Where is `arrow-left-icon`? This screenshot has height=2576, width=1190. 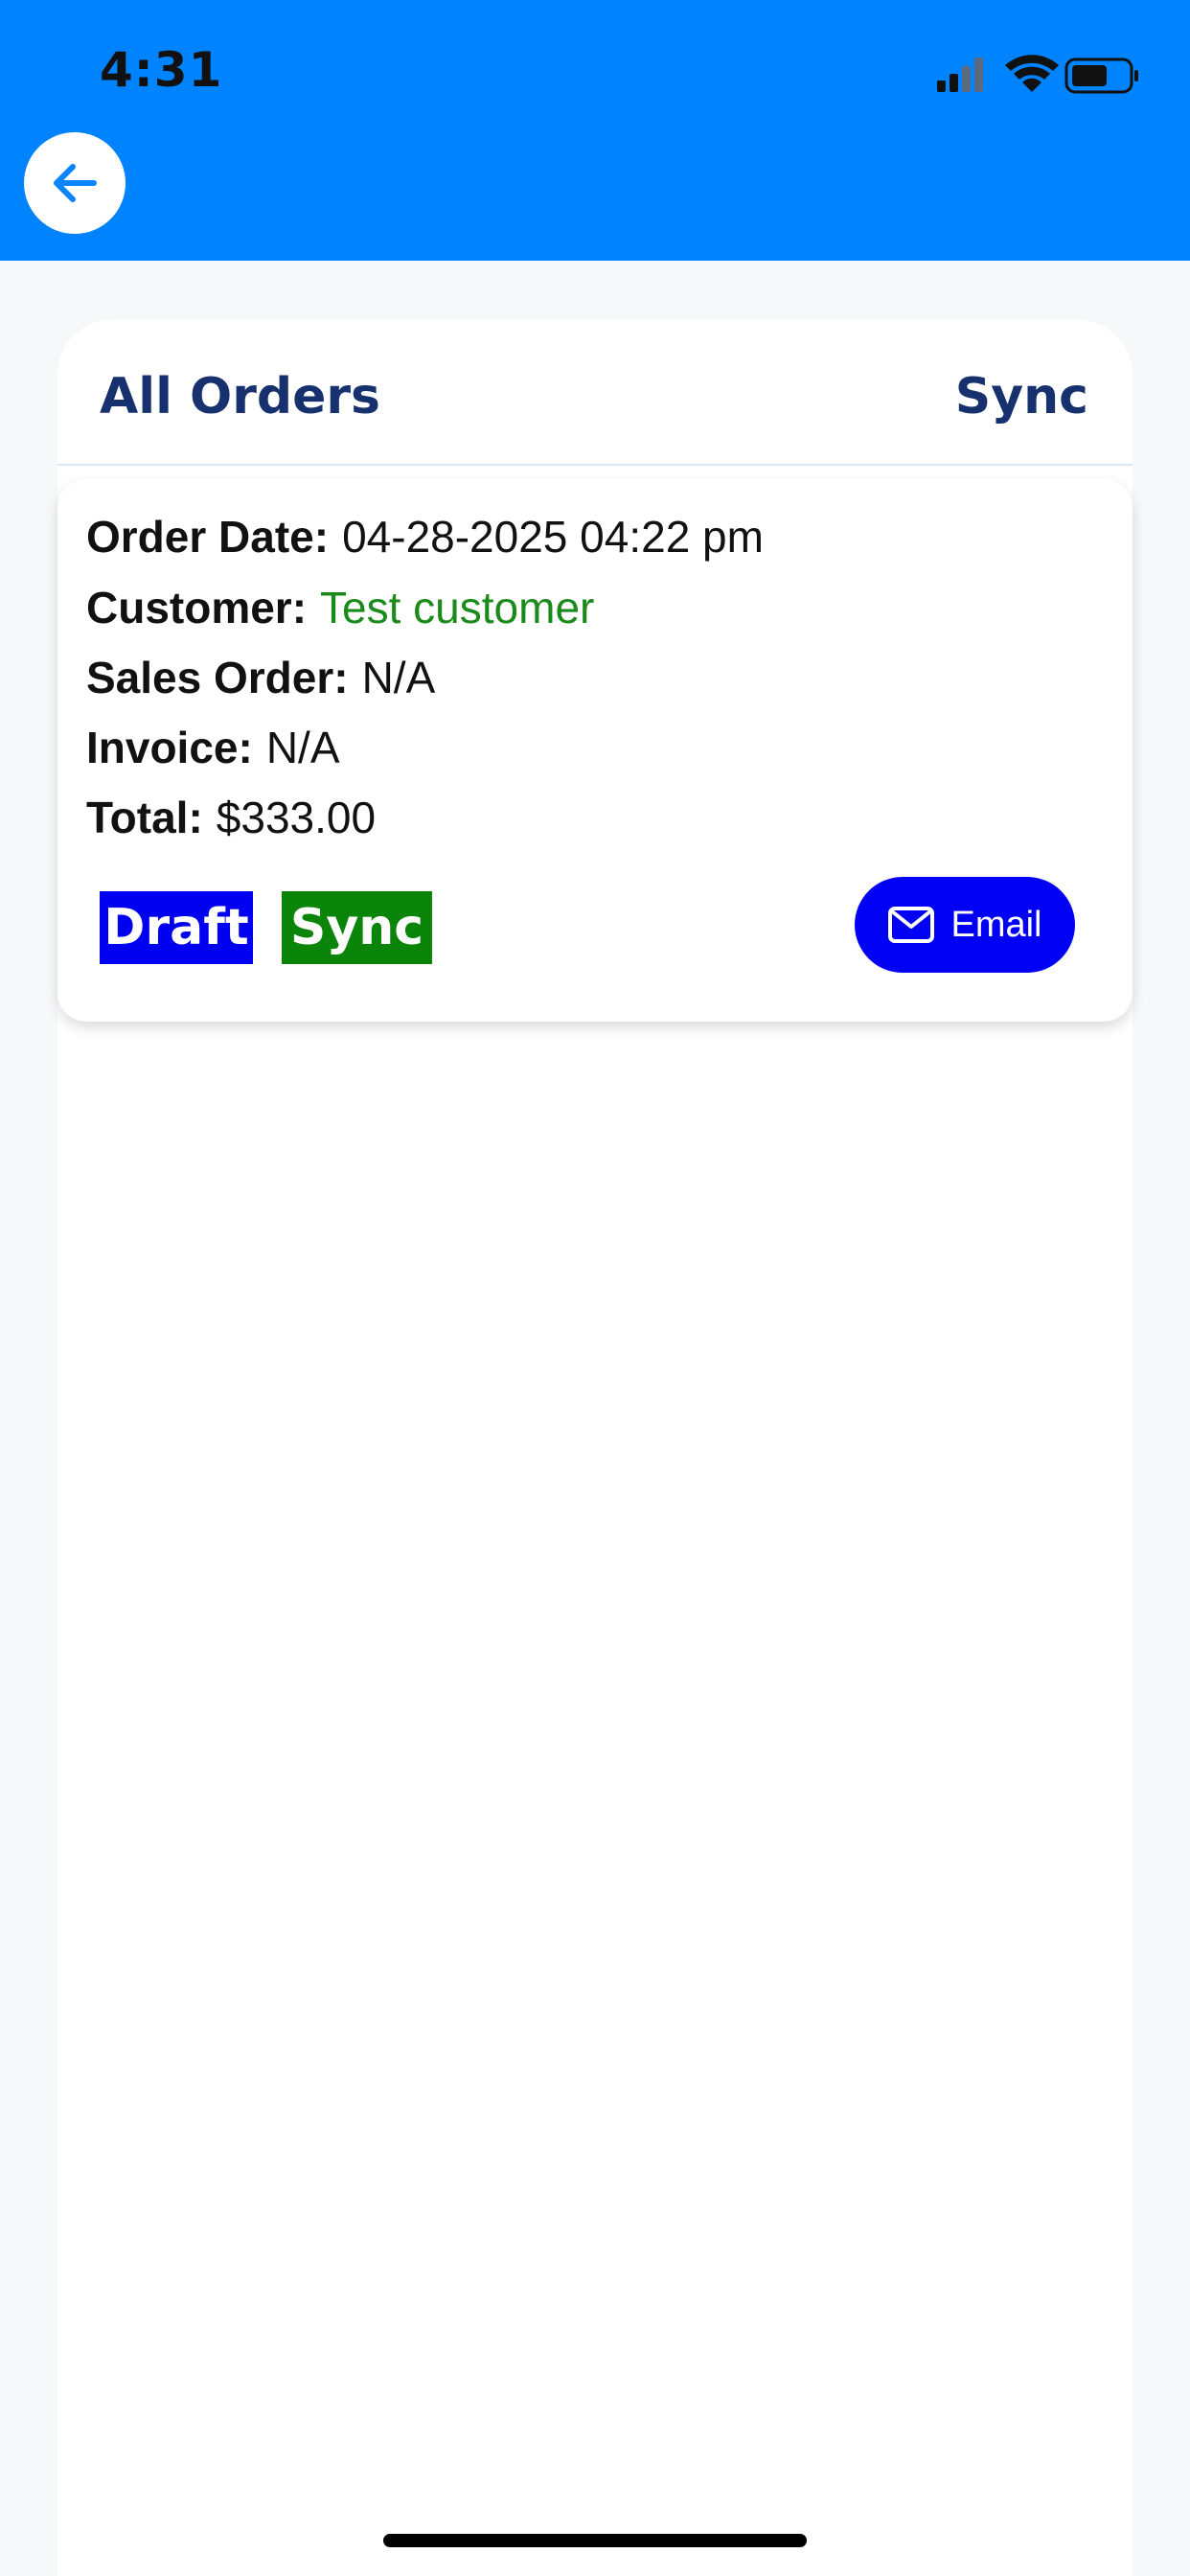 arrow-left-icon is located at coordinates (76, 183).